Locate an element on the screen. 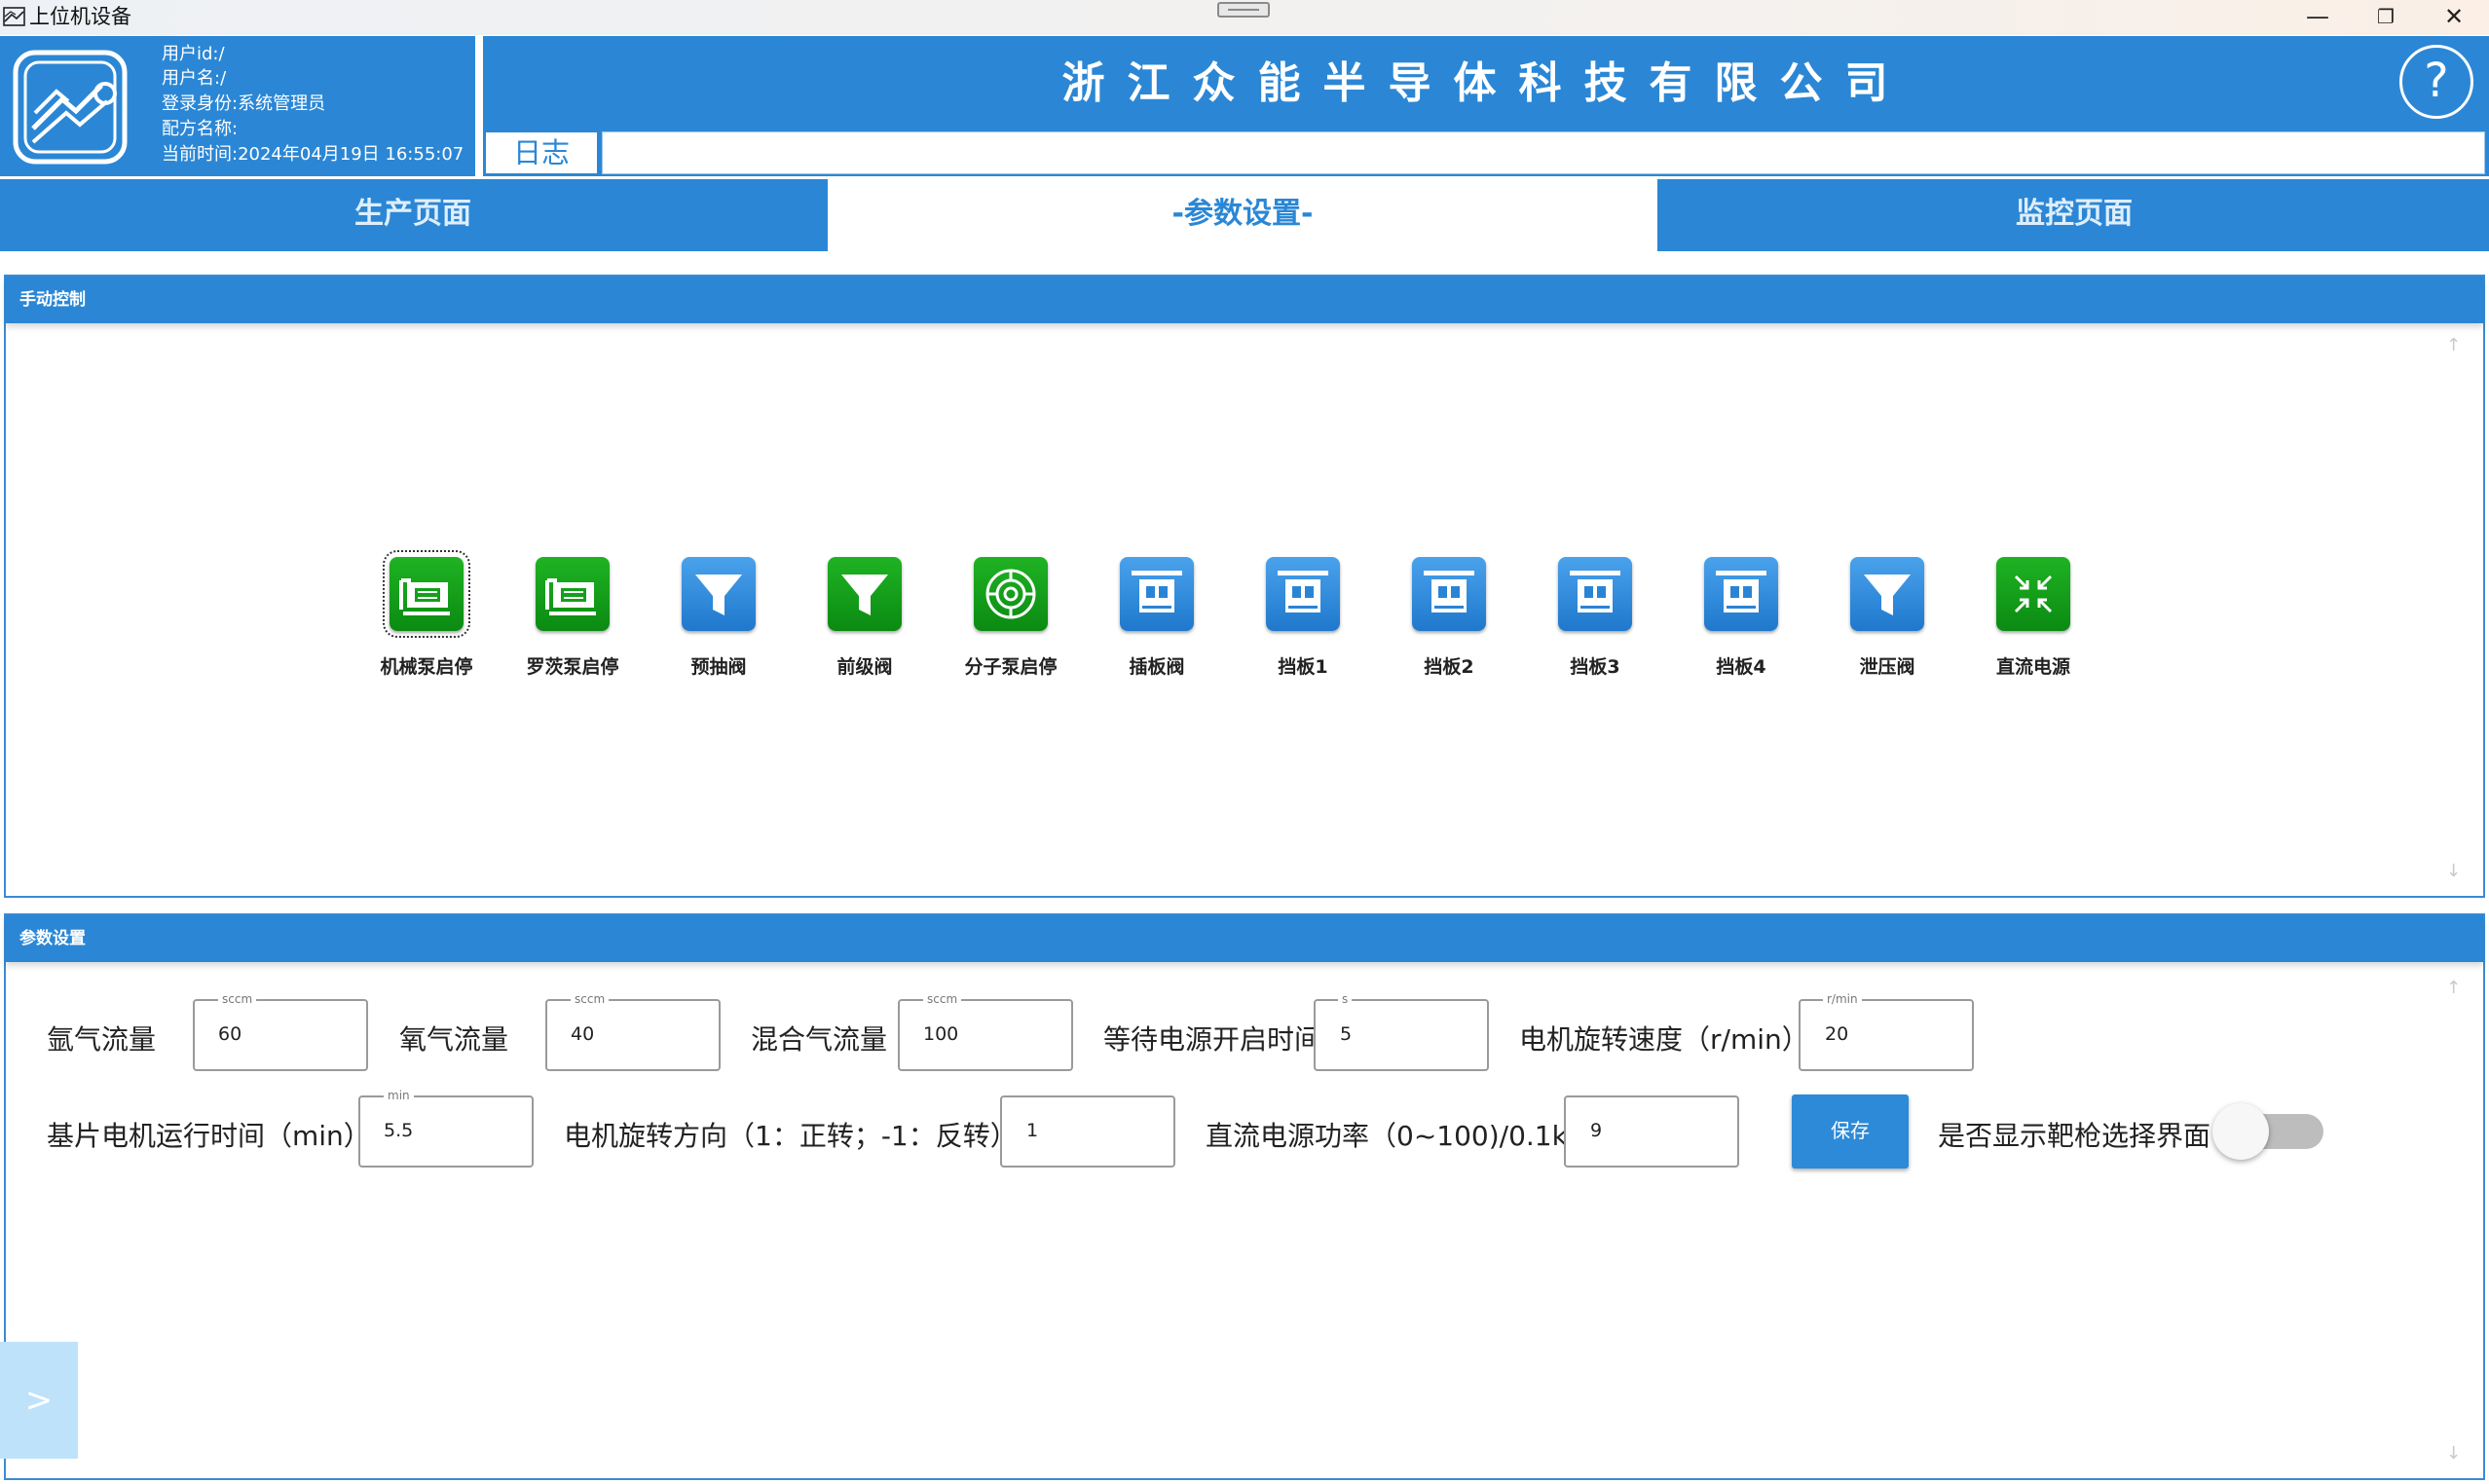 The width and height of the screenshot is (2489, 1484). control-label: 分子泵启停 is located at coordinates (1011, 667).